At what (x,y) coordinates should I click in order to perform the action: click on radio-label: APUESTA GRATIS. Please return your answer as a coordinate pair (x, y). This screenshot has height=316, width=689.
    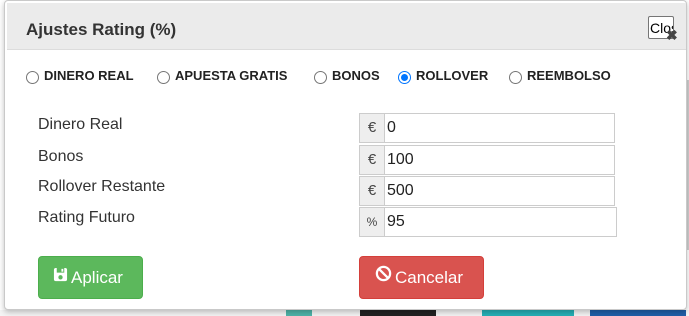
    Looking at the image, I should click on (231, 75).